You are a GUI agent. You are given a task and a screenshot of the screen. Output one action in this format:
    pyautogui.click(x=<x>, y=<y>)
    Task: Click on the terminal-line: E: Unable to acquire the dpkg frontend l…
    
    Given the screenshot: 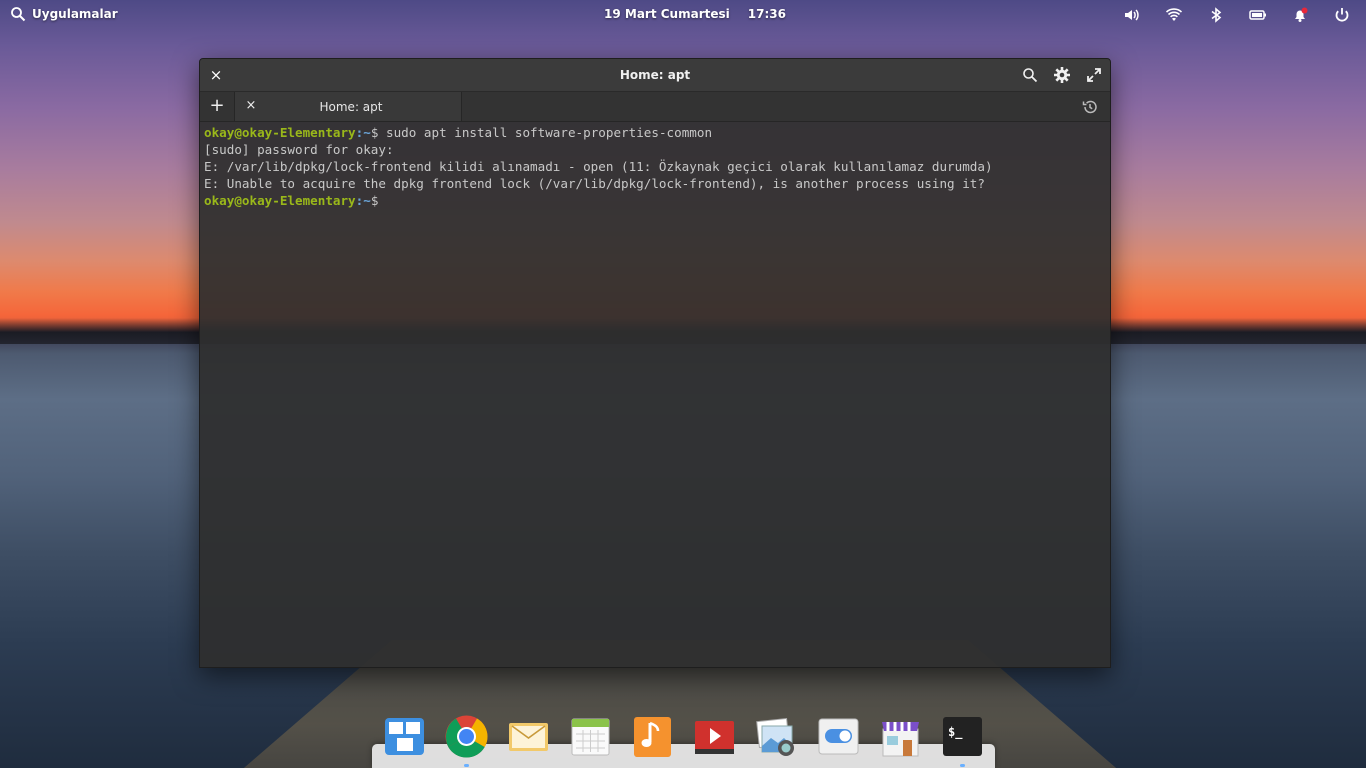 What is the action you would take?
    pyautogui.click(x=594, y=183)
    